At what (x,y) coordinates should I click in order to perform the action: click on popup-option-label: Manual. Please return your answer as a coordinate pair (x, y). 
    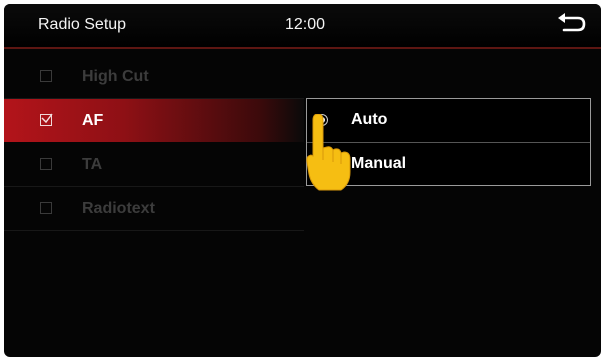
    Looking at the image, I should click on (379, 163).